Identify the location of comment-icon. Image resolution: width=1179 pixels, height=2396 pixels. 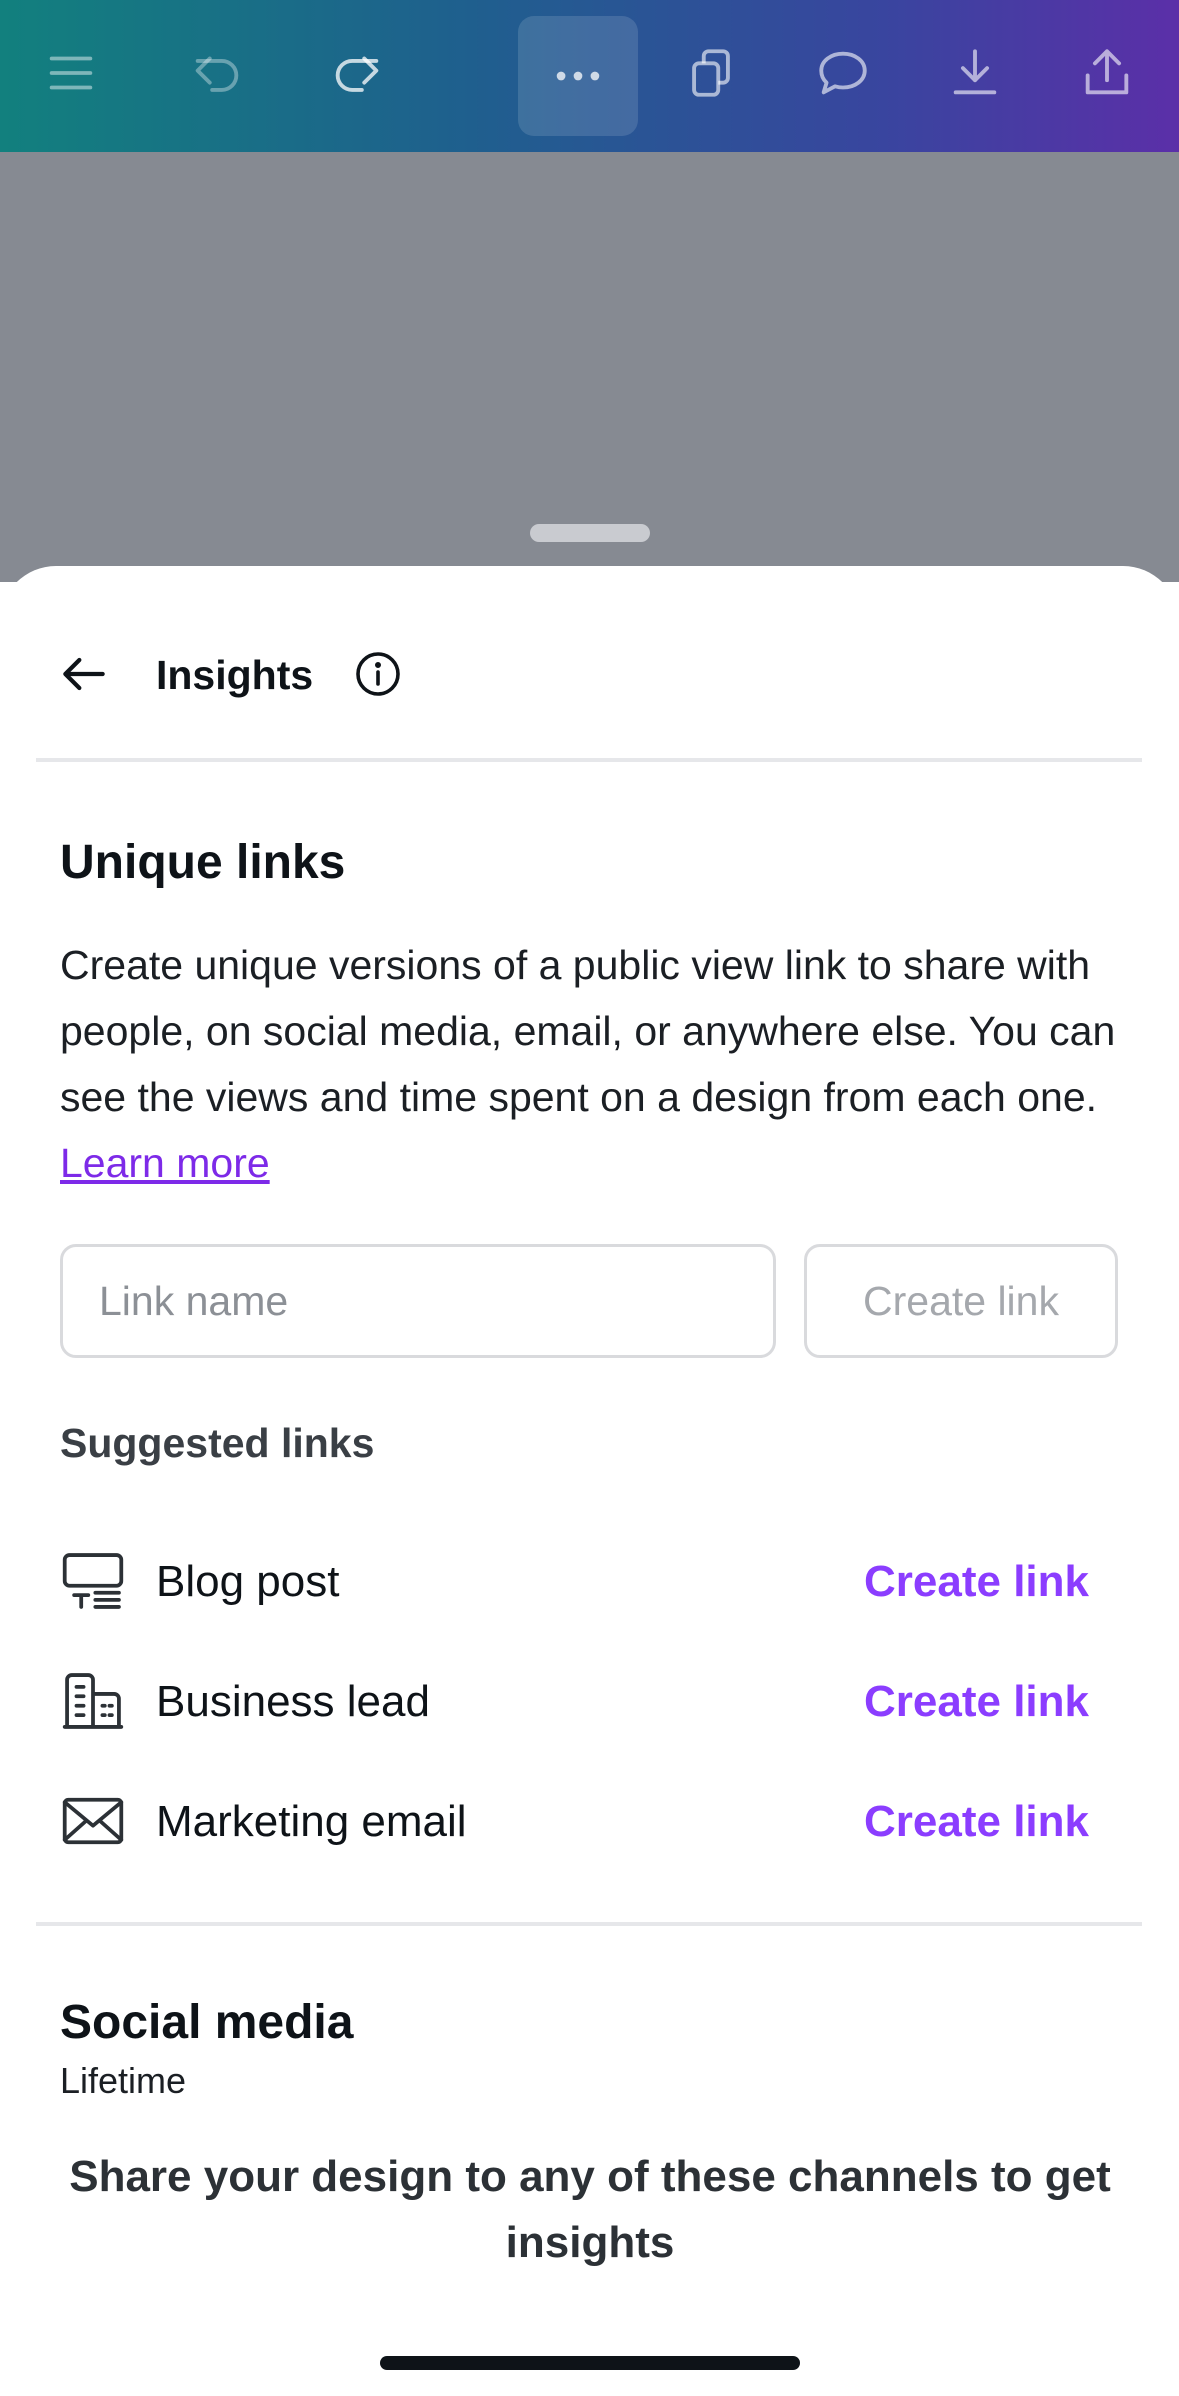
(843, 73).